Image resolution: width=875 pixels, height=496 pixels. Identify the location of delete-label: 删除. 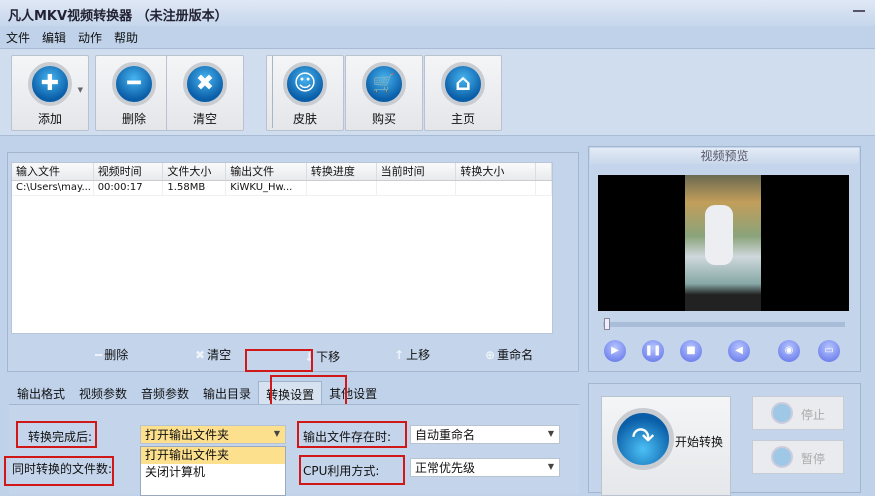
(133, 119).